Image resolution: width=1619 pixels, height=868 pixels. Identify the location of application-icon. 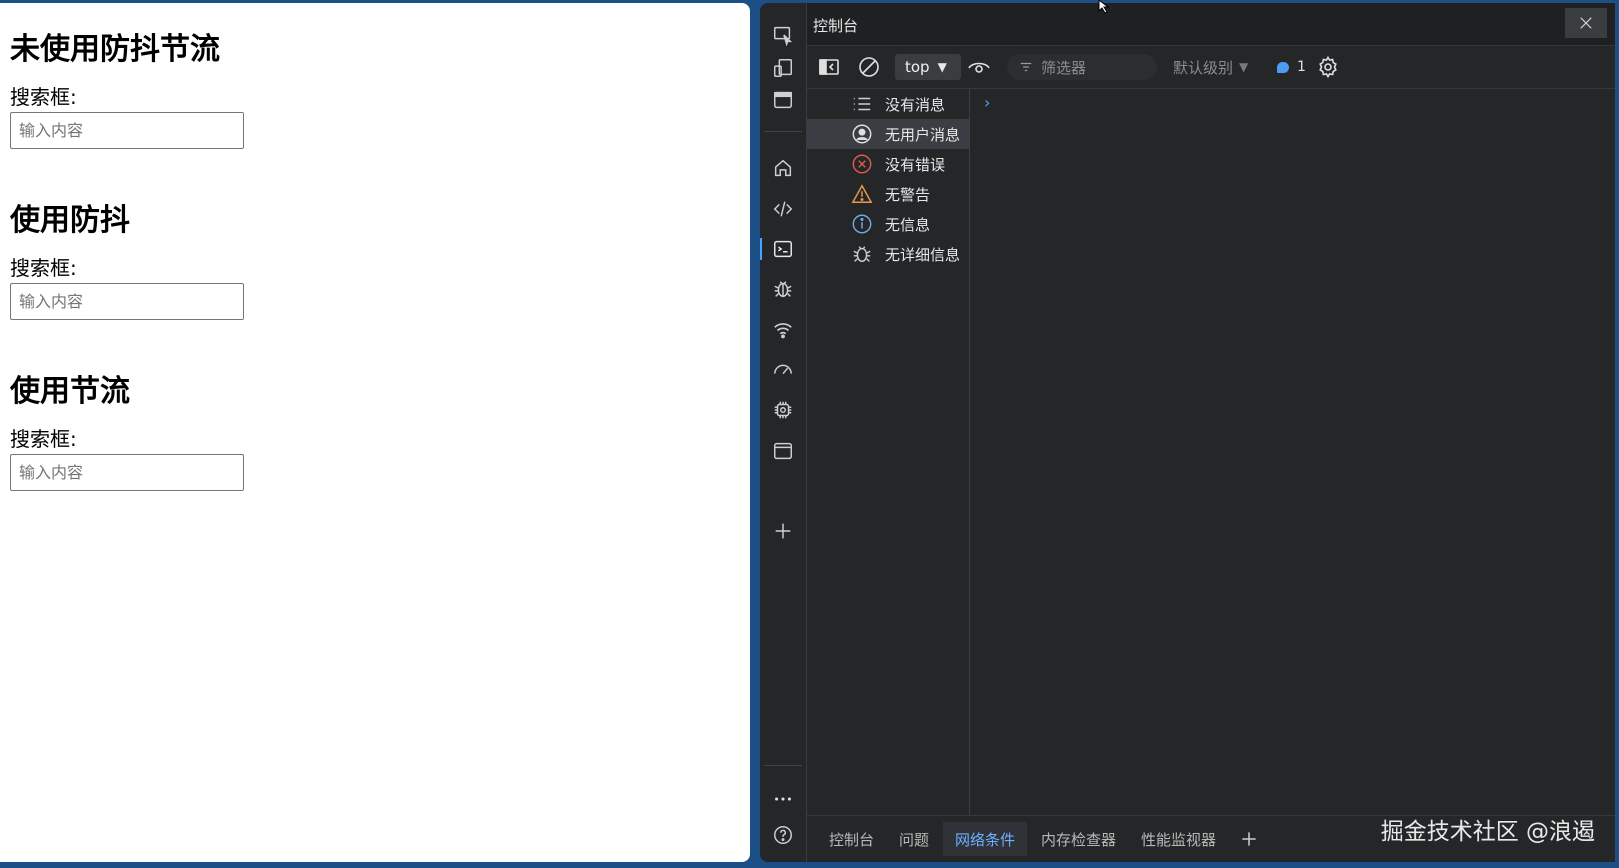
(783, 451).